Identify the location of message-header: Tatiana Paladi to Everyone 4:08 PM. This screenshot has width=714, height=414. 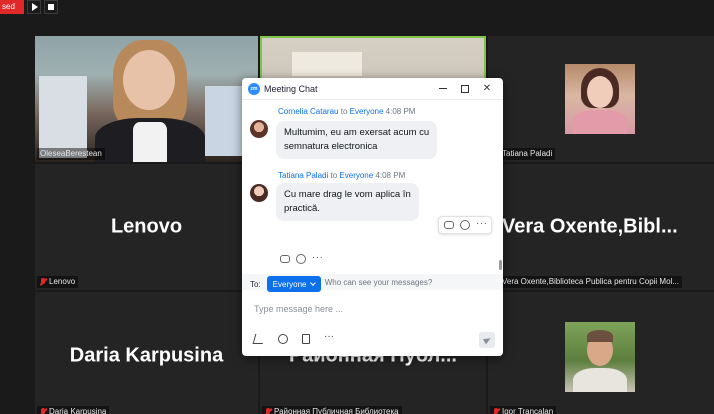
(342, 175).